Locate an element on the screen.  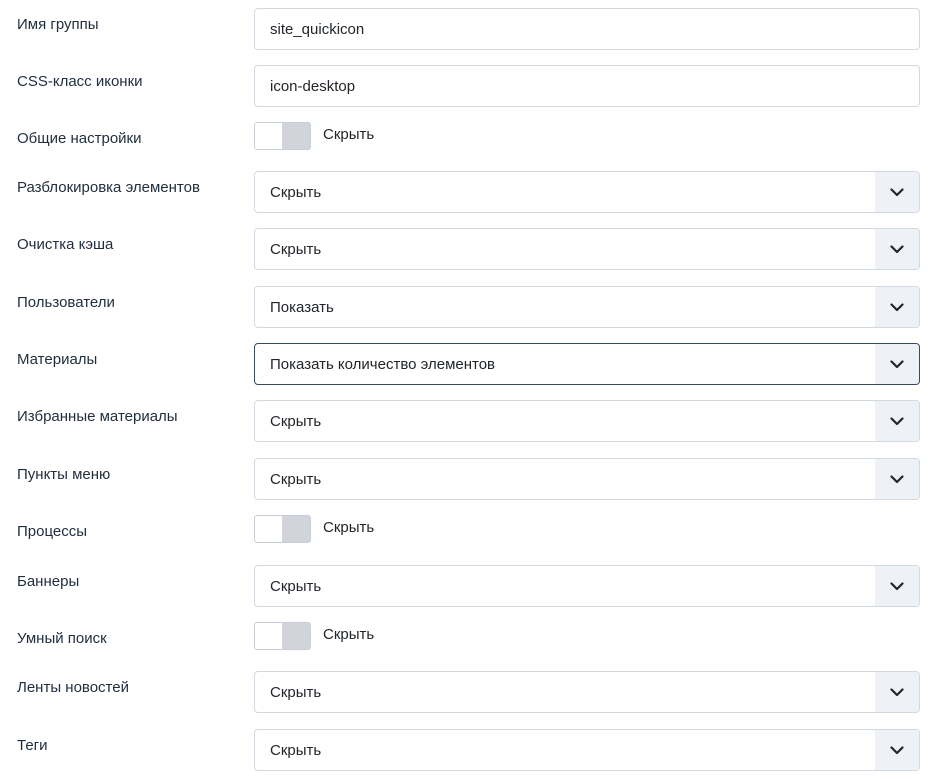
css-class-label: CSS-класс иконки is located at coordinates (80, 81).